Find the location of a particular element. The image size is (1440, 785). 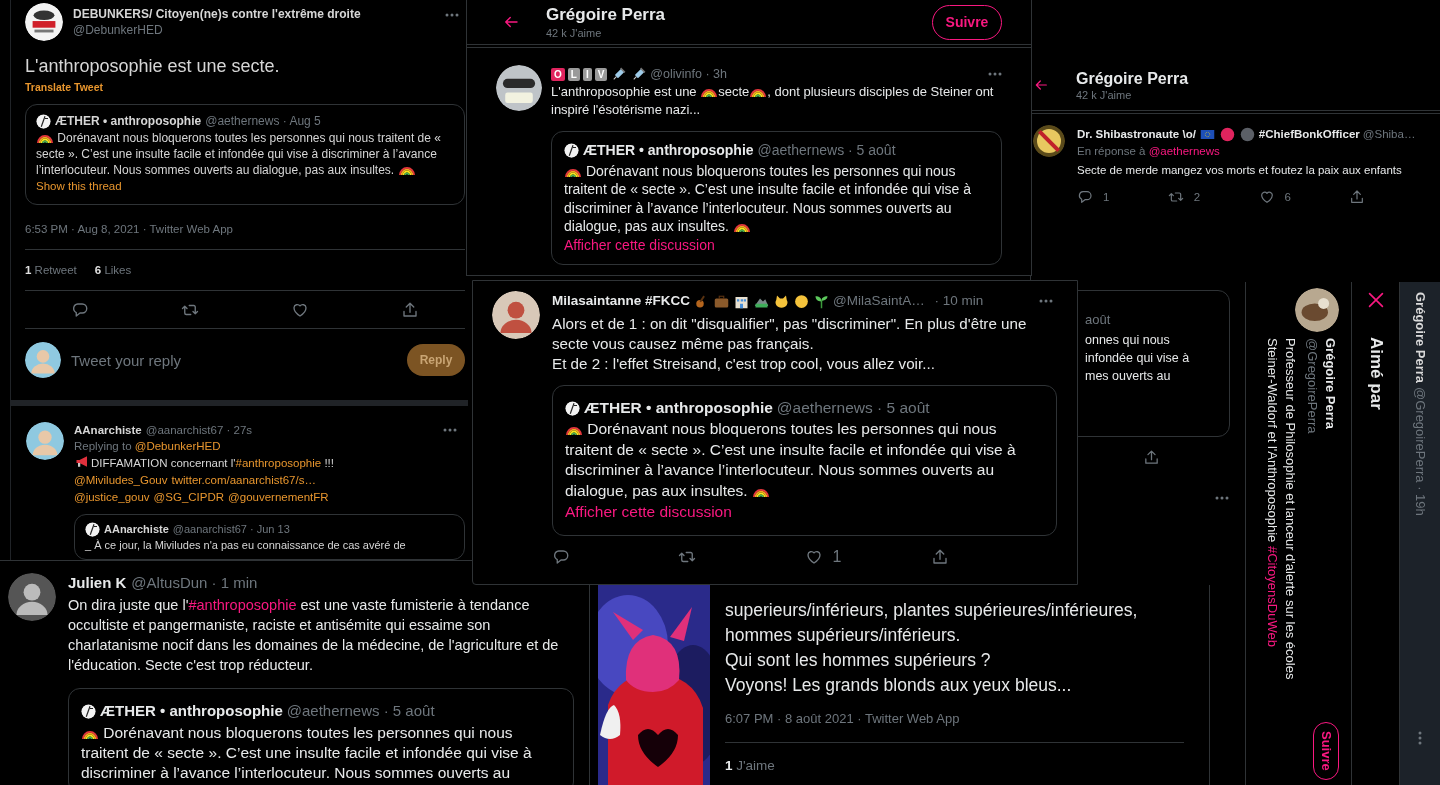

user-name: Grégoire Perra is located at coordinates (1330, 386).